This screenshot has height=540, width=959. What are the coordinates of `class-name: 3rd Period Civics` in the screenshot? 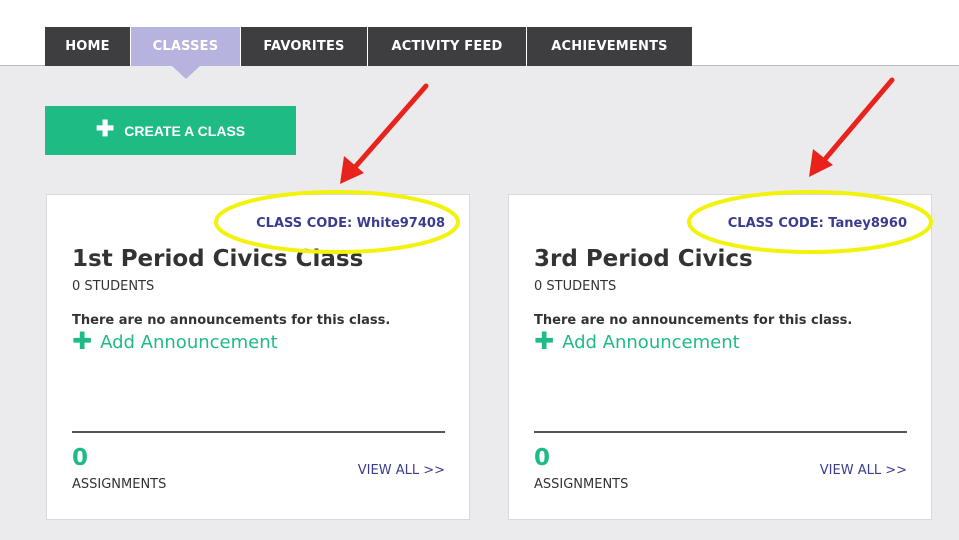 It's located at (643, 259).